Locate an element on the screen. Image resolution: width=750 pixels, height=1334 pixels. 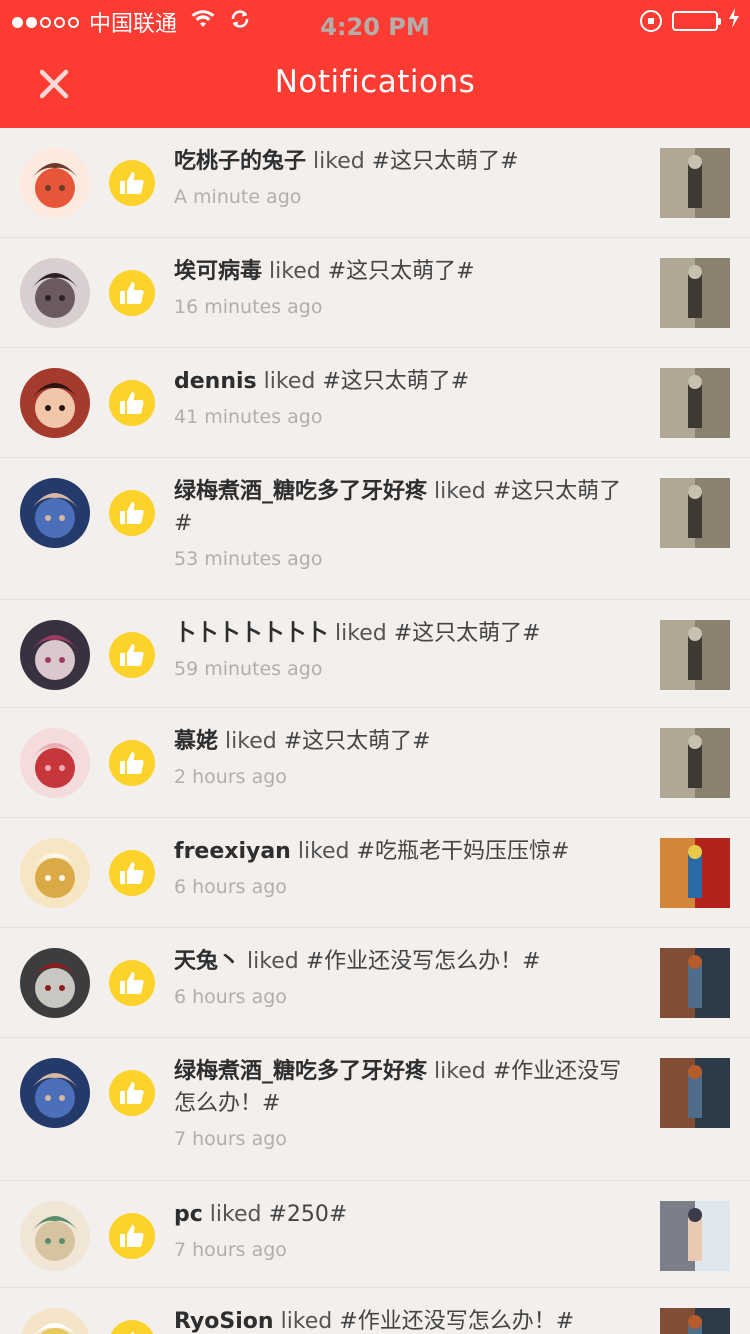
notification-message: dennis liked #这只太萌了# is located at coordinates (404, 382).